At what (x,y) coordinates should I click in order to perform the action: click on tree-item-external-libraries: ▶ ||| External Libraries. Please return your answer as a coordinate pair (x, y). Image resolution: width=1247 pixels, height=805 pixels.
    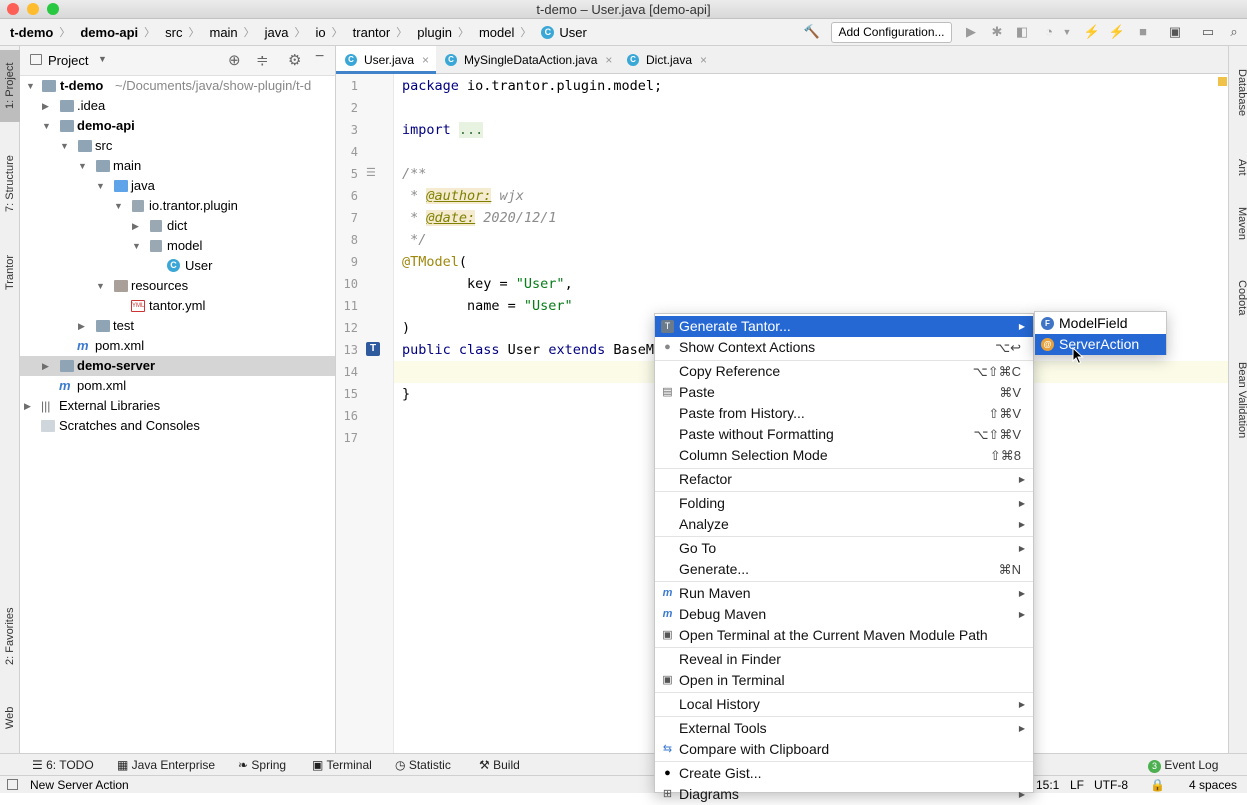
    Looking at the image, I should click on (177, 406).